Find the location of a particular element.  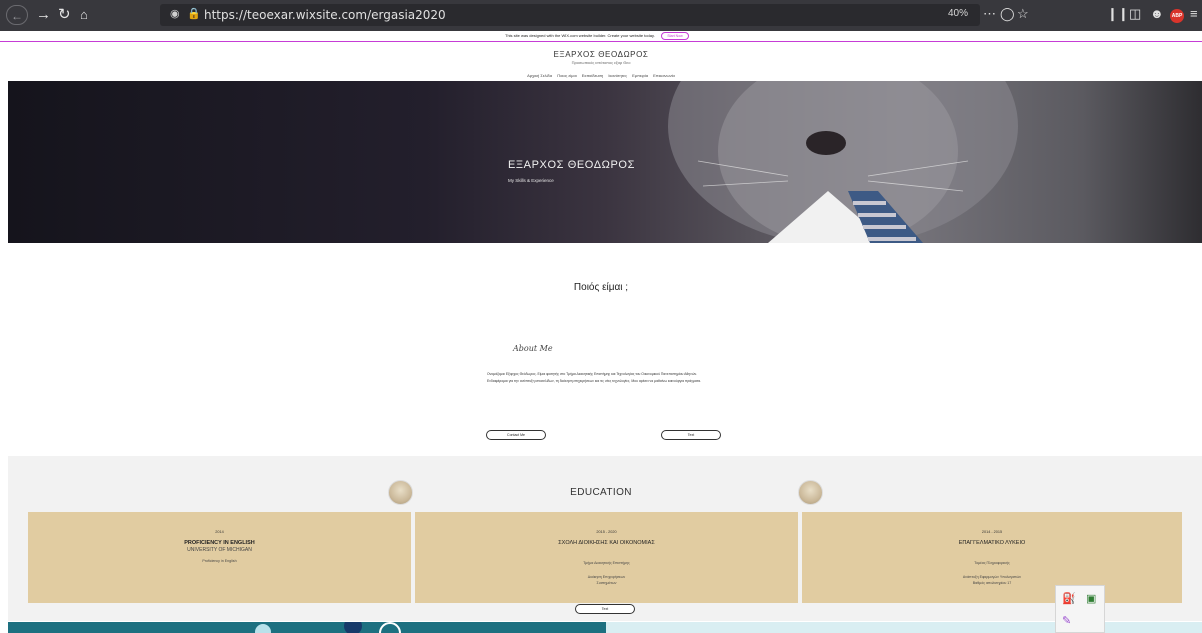

extension-tray: ⛽ ▣ ✎ is located at coordinates (1080, 609).